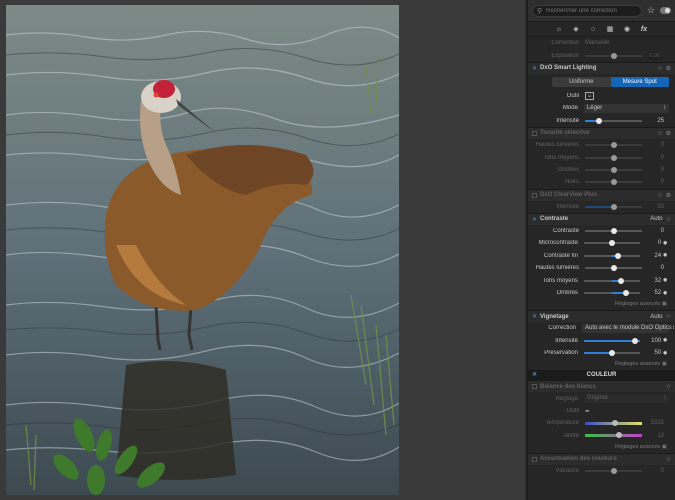  I want to click on vignetage-auto-button: Auto, so click(656, 317).